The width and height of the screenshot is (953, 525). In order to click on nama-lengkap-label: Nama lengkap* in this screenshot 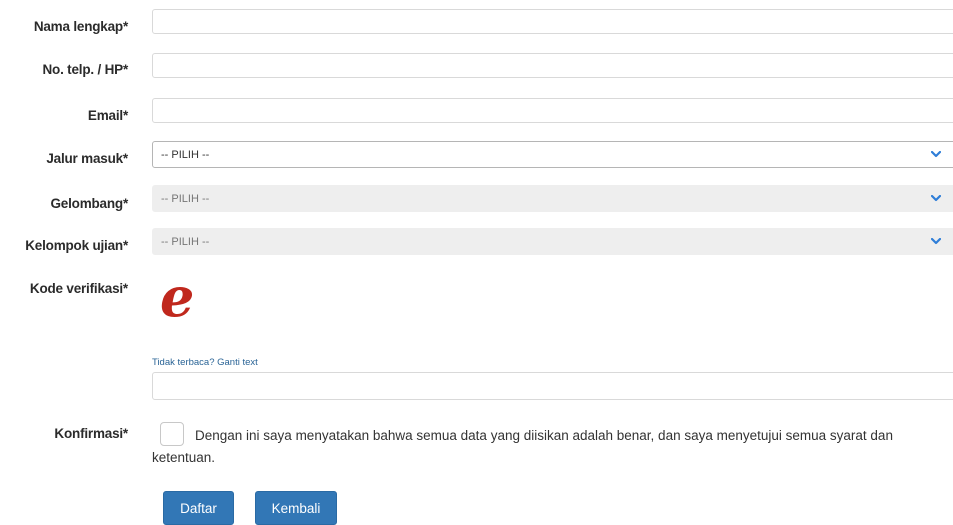, I will do `click(80, 26)`.